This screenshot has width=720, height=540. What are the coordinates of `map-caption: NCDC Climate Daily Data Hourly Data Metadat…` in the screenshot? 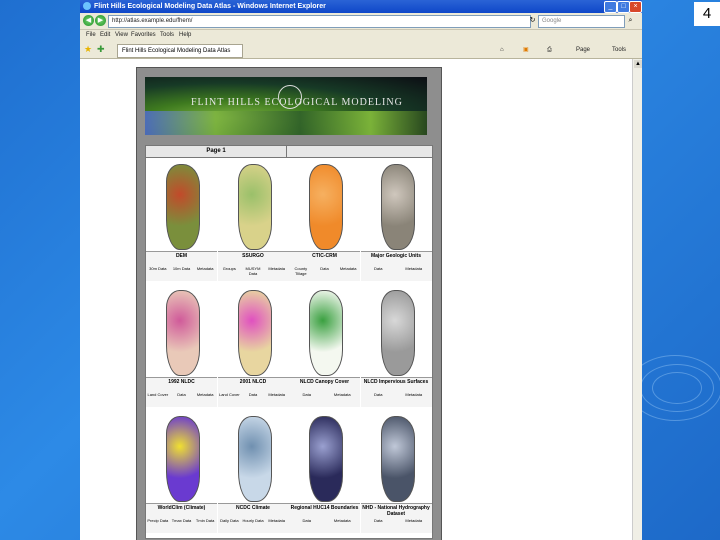 It's located at (253, 518).